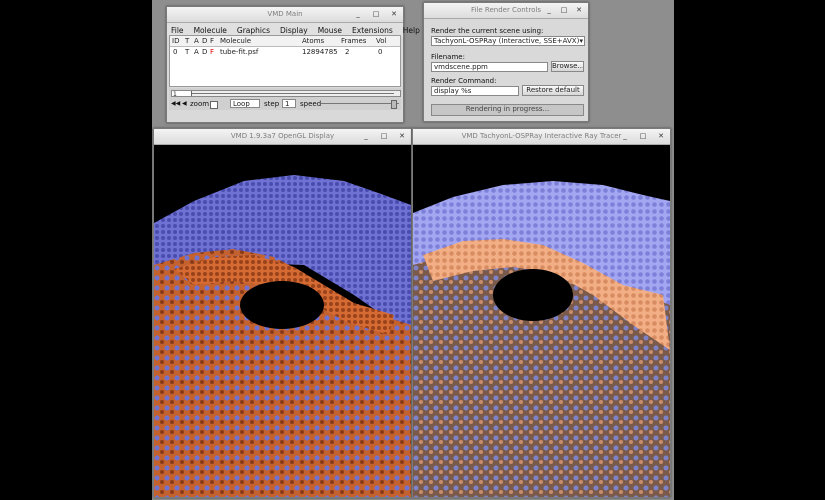 The height and width of the screenshot is (500, 825). Describe the element at coordinates (282, 137) in the screenshot. I see `opengl-titlebar: VMD 1.9.3a7 OpenGL Display _ □ ✕` at that location.